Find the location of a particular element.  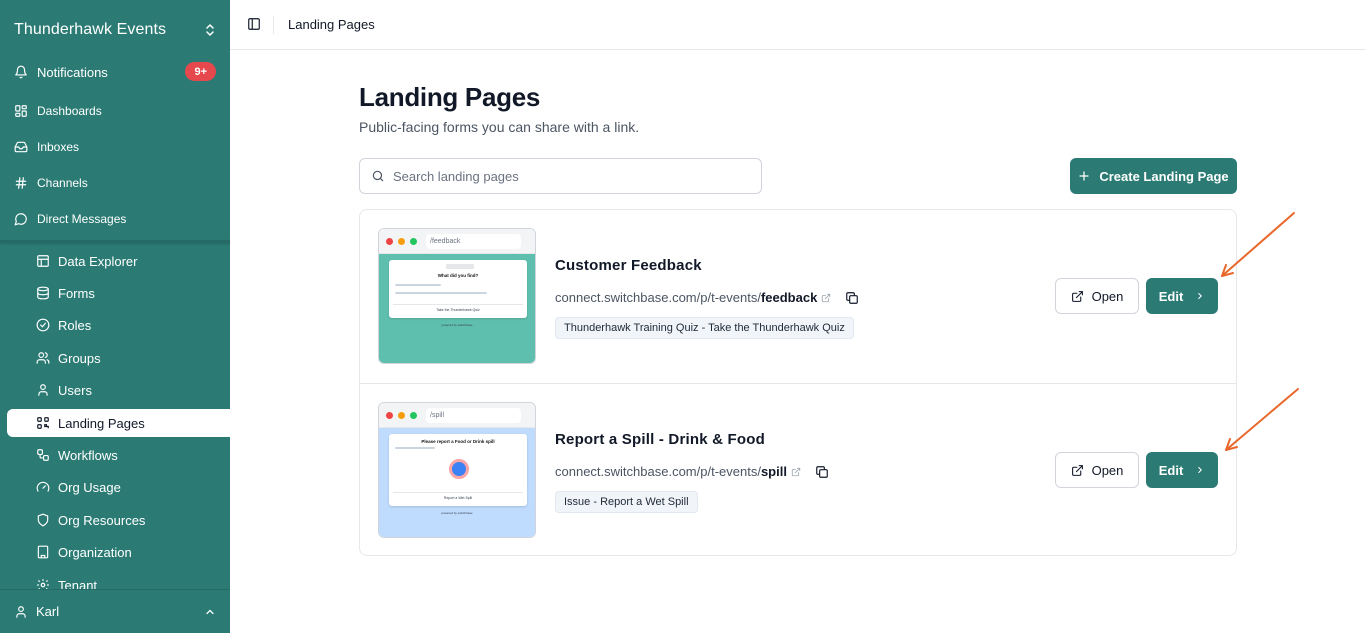

sidebar-item-groups: Groups is located at coordinates (118, 358).